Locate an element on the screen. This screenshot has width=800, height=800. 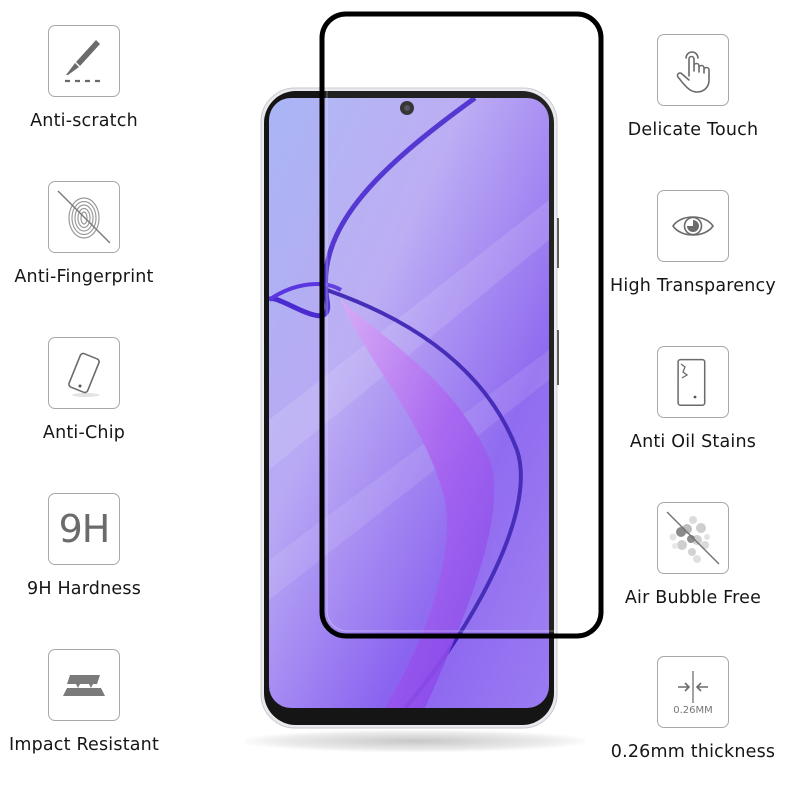
feature-high-transparency: High Transparency is located at coordinates (693, 243).